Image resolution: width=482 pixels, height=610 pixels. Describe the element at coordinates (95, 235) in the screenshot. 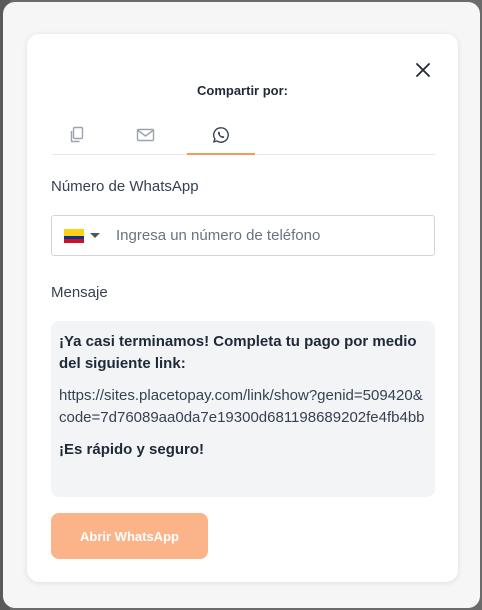

I see `chevron-down-icon` at that location.